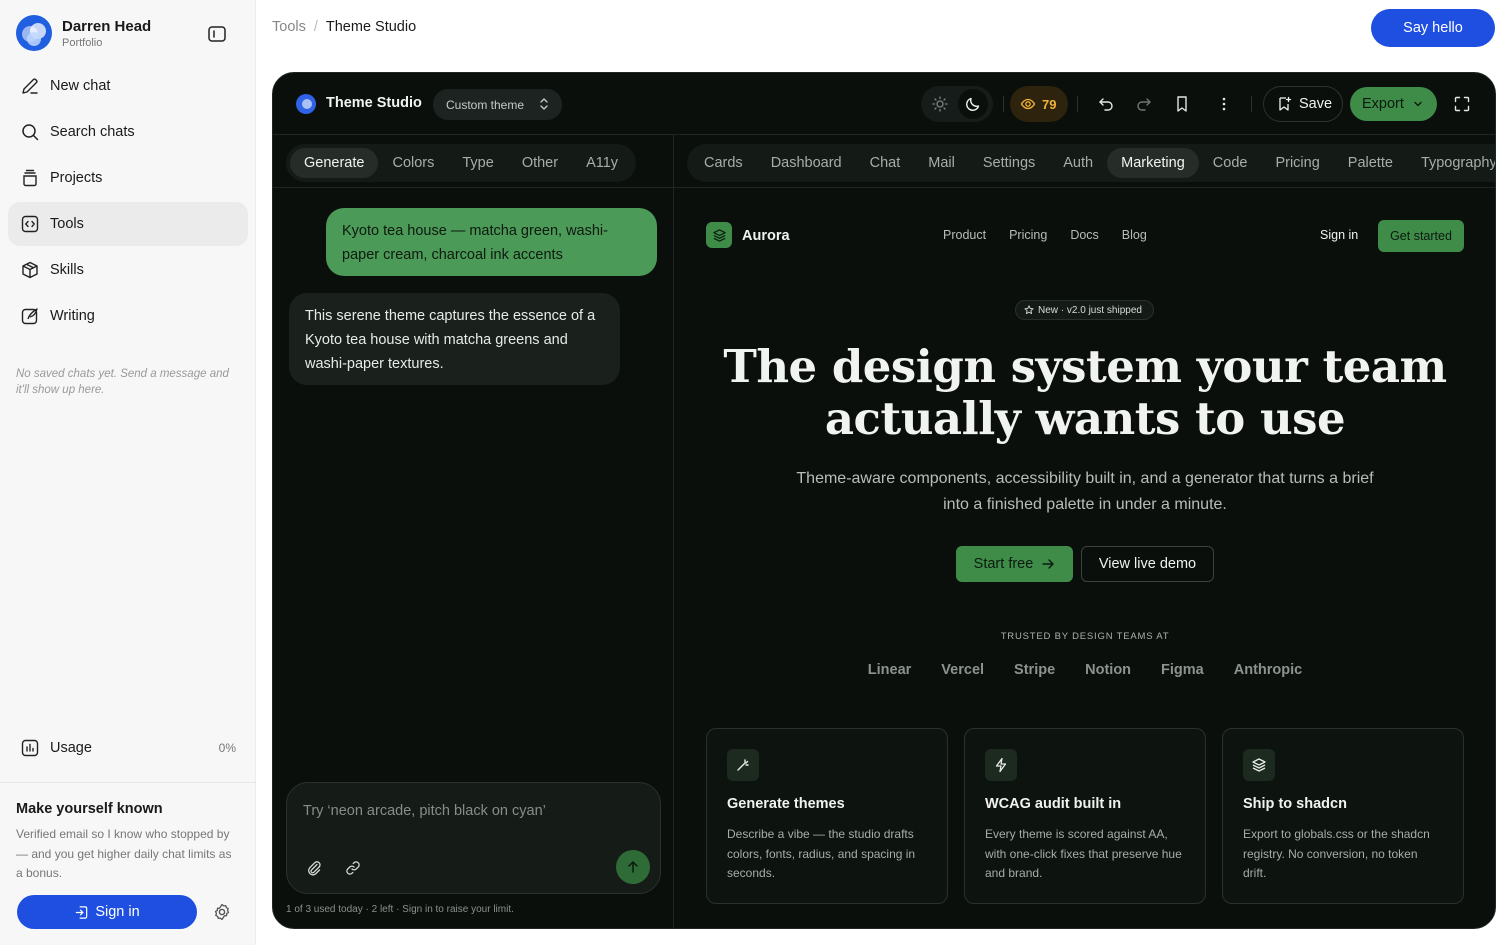 This screenshot has height=945, width=1512. What do you see at coordinates (289, 27) in the screenshot?
I see `breadcrumb-tools: Tools` at bounding box center [289, 27].